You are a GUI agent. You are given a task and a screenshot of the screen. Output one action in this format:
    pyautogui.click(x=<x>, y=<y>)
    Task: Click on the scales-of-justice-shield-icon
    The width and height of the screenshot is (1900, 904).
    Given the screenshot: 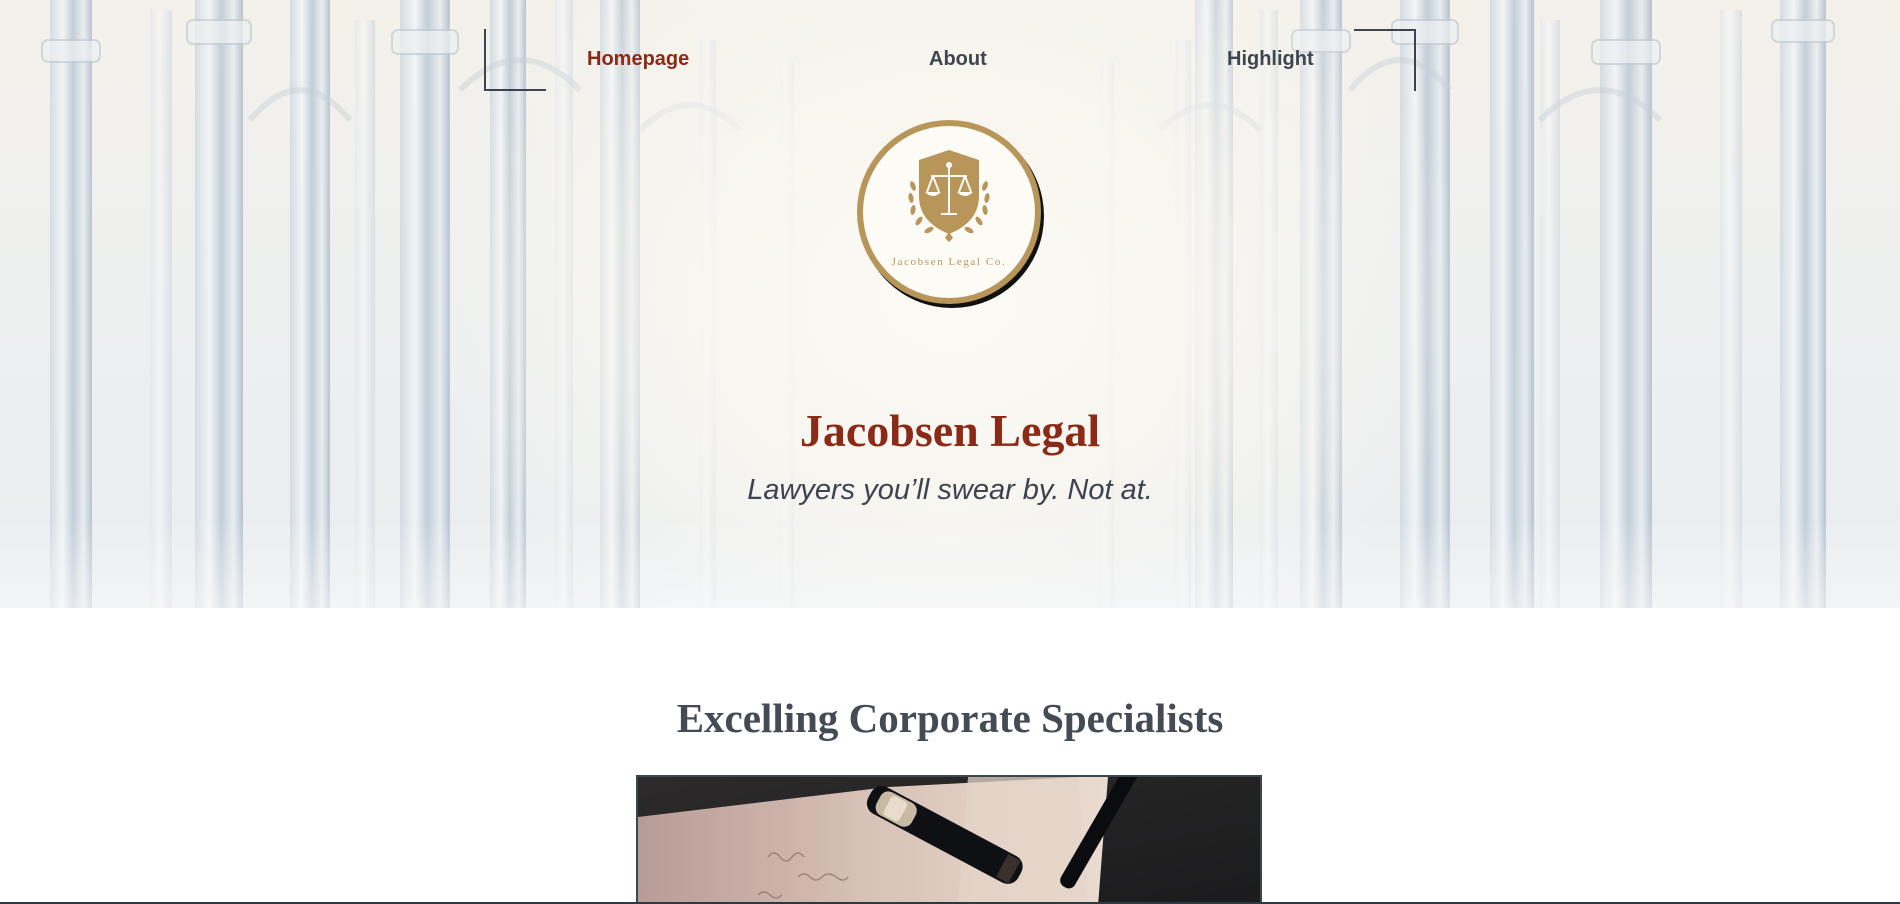 What is the action you would take?
    pyautogui.click(x=949, y=196)
    